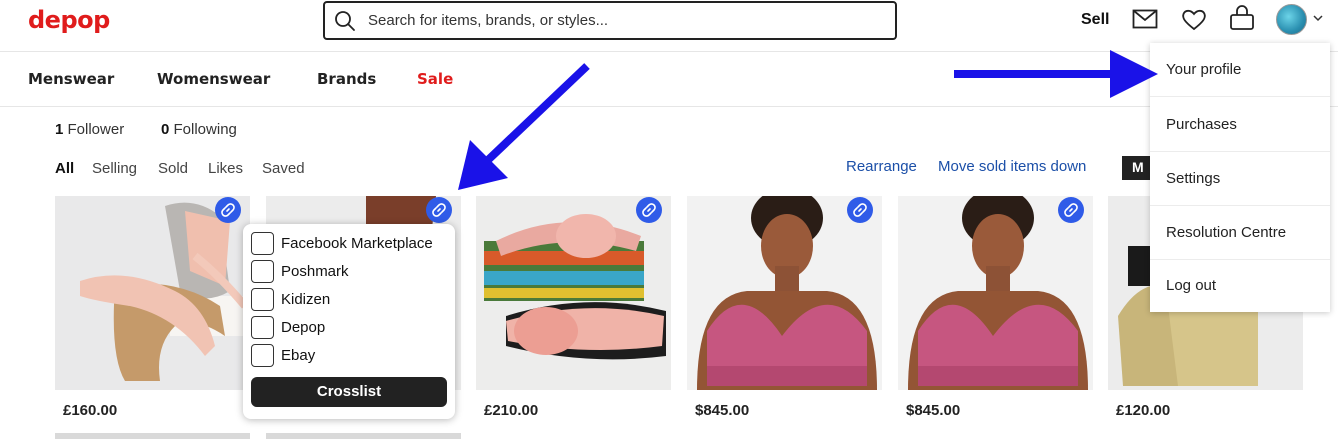 This screenshot has width=1338, height=439. I want to click on product-card: £160.00, so click(152, 307).